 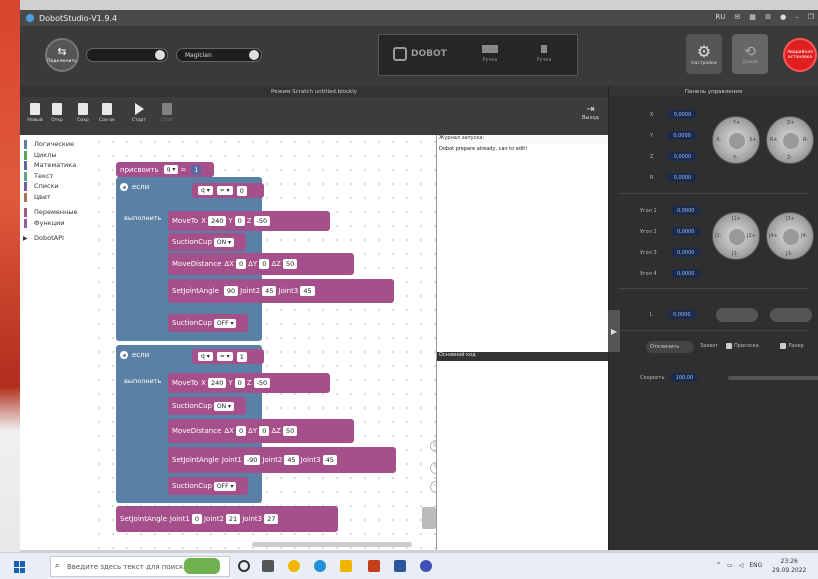 I want to click on condition-block: q ▾ = ▾ 0, so click(x=228, y=190).